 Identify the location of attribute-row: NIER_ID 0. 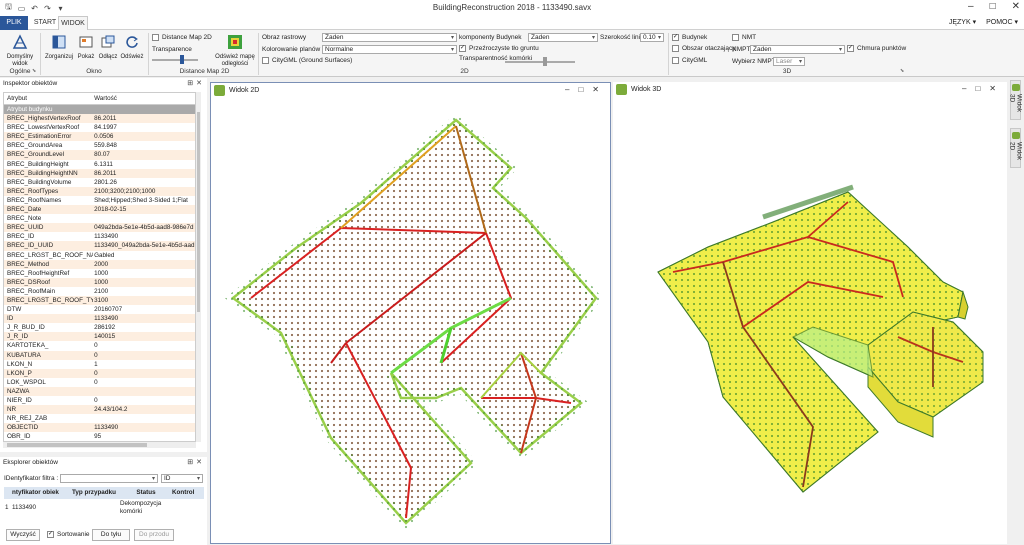
(99, 401).